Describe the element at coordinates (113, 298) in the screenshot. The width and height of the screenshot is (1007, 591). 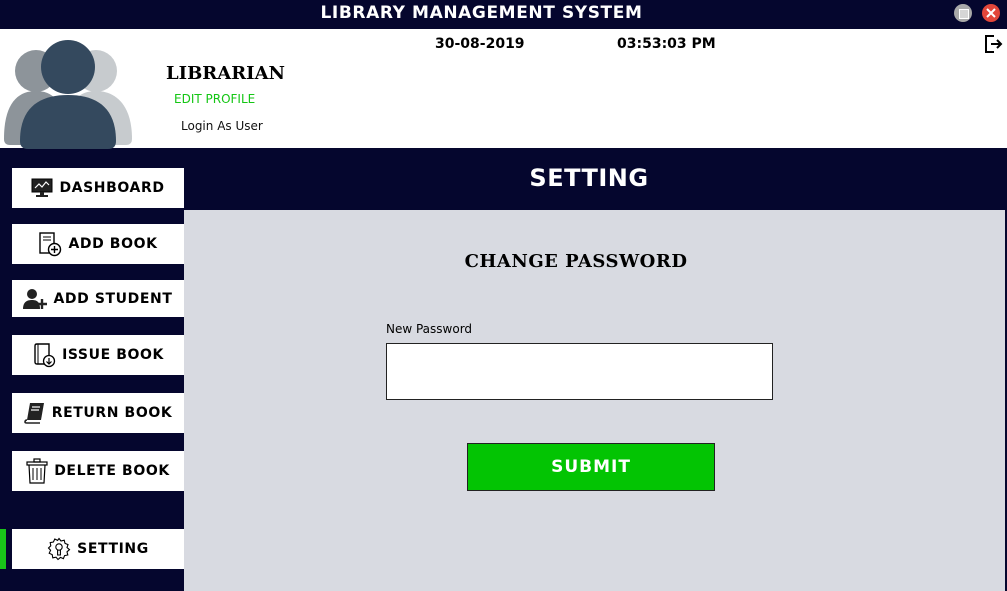
I see `sidebar-item-label: ADD STUDENT` at that location.